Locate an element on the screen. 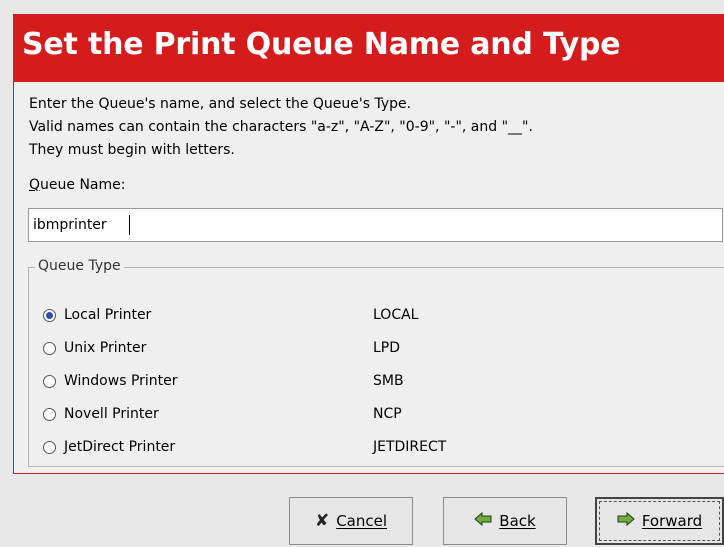 This screenshot has width=724, height=547. option-label: JetDirect Printer is located at coordinates (120, 447).